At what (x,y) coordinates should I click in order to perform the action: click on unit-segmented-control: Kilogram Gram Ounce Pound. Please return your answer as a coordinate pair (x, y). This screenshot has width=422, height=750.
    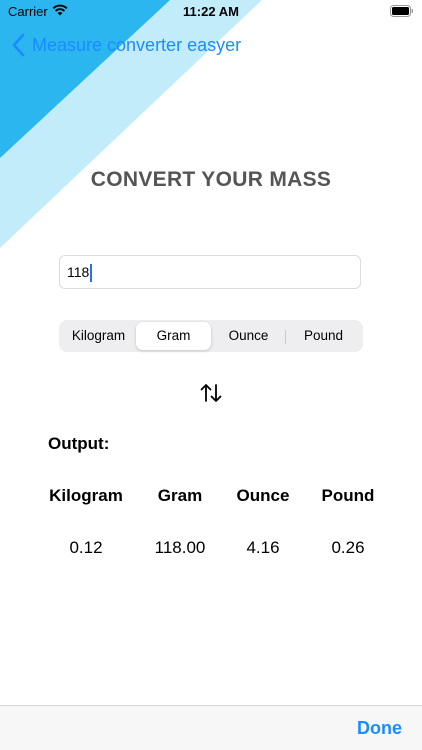
    Looking at the image, I should click on (211, 336).